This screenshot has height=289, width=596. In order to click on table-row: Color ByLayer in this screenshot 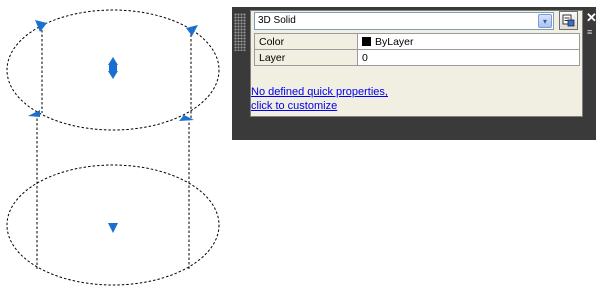, I will do `click(417, 41)`.